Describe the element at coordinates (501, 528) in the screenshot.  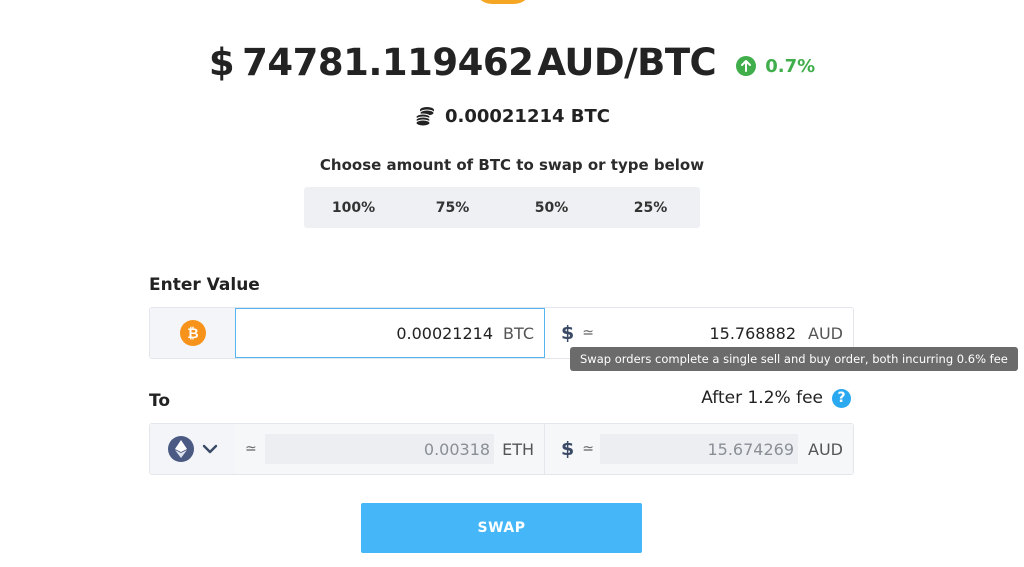
I see `swap-button: SWAP` at that location.